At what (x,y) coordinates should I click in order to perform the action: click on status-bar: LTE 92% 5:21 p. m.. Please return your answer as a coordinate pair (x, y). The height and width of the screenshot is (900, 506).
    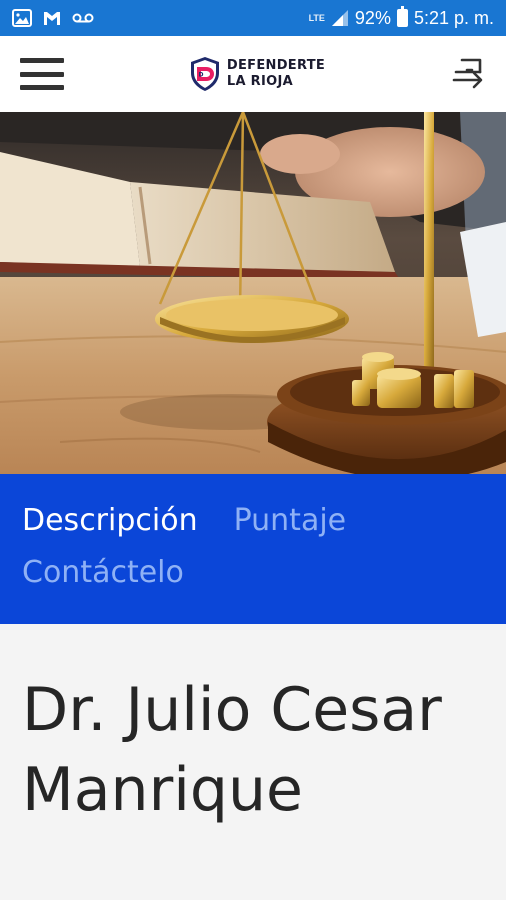
    Looking at the image, I should click on (253, 18).